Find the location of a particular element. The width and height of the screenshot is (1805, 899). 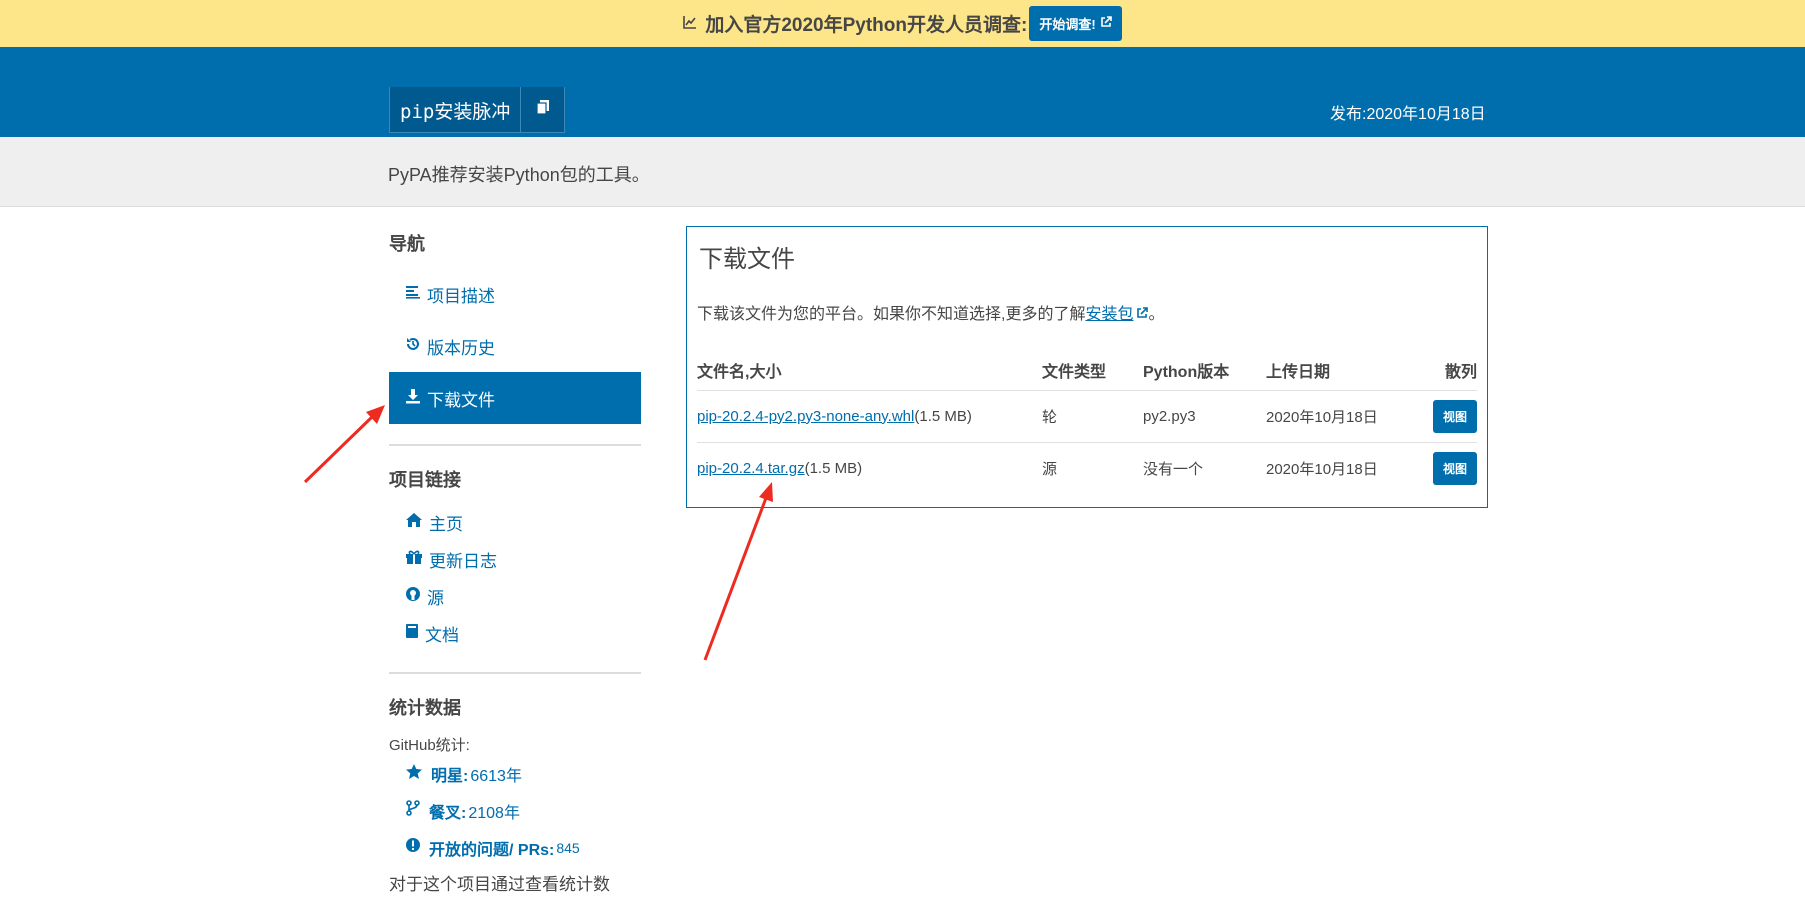

package-summary-bar: PyPA推荐安装Python包的工具。 is located at coordinates (902, 172).